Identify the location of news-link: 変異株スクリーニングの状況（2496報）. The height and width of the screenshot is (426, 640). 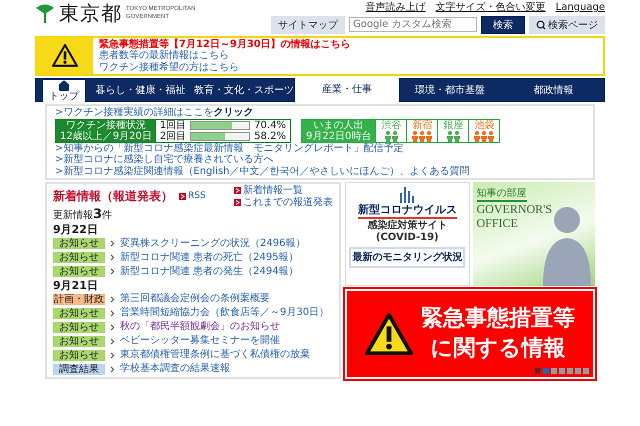
(213, 244).